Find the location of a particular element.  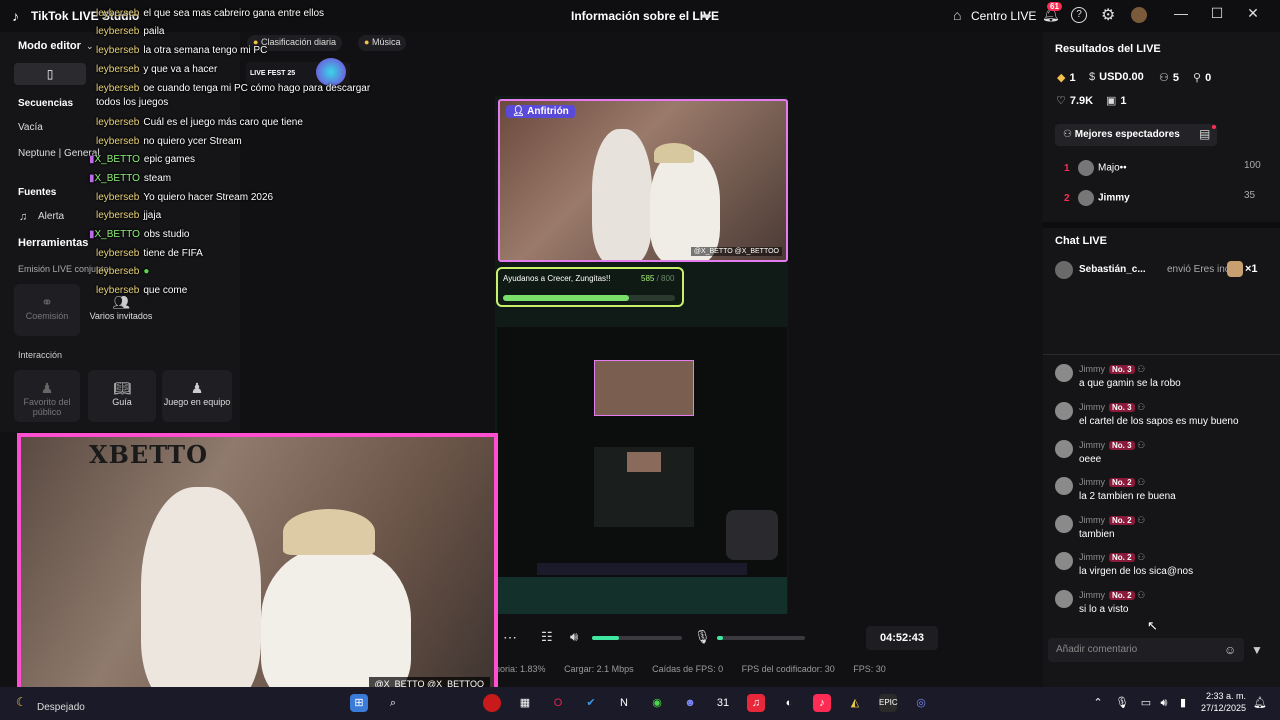

help-icon: ? is located at coordinates (1079, 15).